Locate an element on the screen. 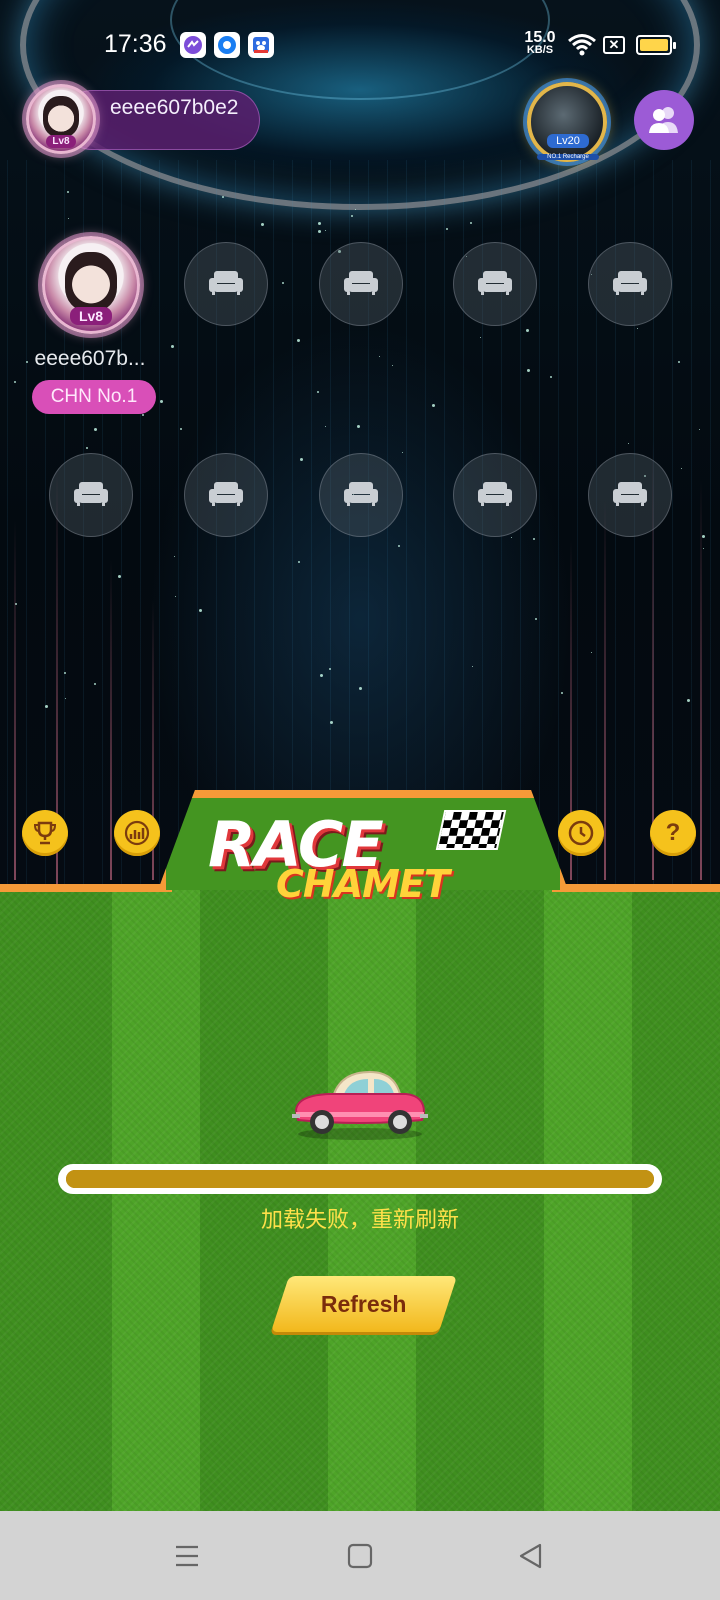 This screenshot has width=720, height=1600. loading-progress-bar is located at coordinates (360, 1179).